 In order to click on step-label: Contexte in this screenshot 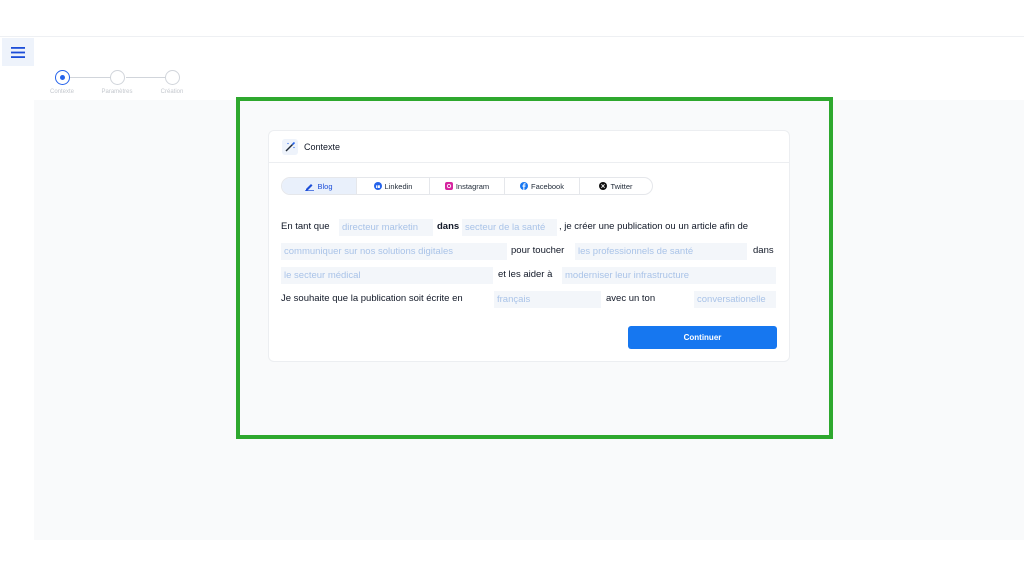, I will do `click(61, 92)`.